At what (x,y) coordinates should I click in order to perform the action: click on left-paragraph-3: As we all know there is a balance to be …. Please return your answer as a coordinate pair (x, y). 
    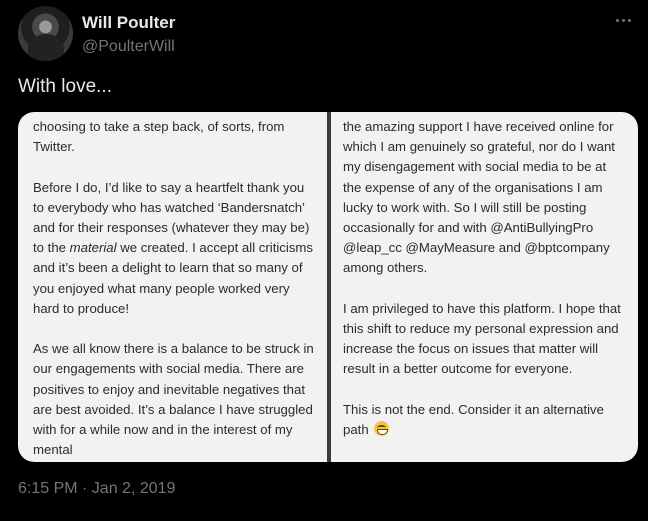
    Looking at the image, I should click on (173, 399).